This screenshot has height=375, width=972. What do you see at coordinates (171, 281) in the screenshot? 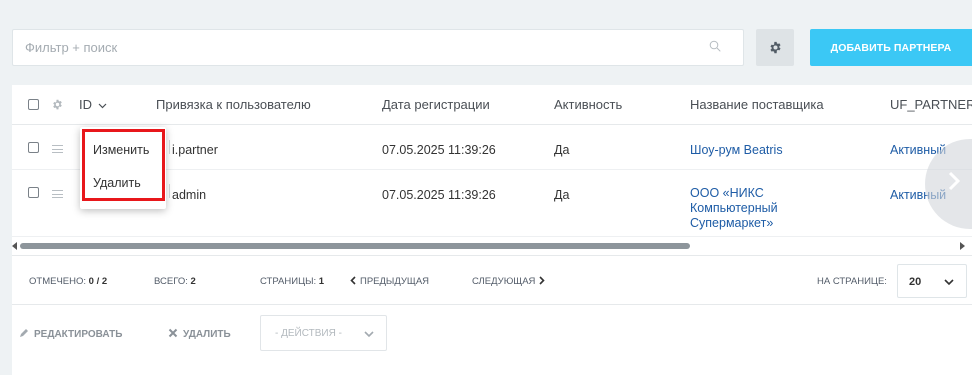
I see `total-counter-label: ВСЕГО:` at bounding box center [171, 281].